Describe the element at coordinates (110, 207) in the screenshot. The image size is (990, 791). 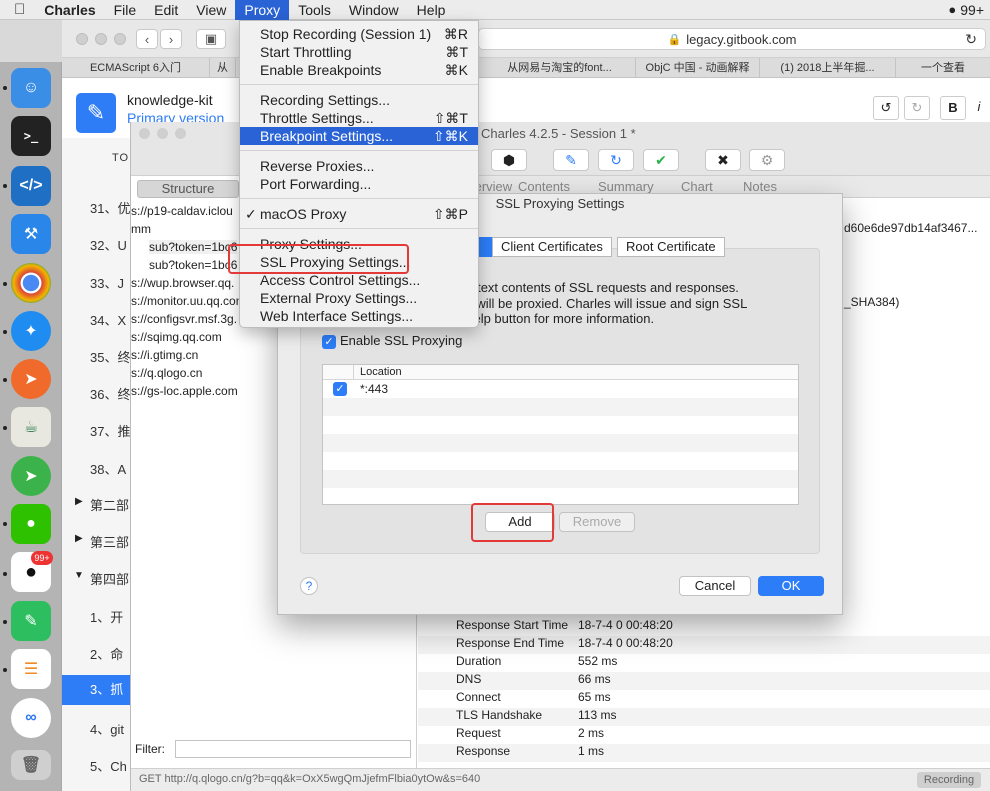
I see `toc-item: 31、优` at that location.